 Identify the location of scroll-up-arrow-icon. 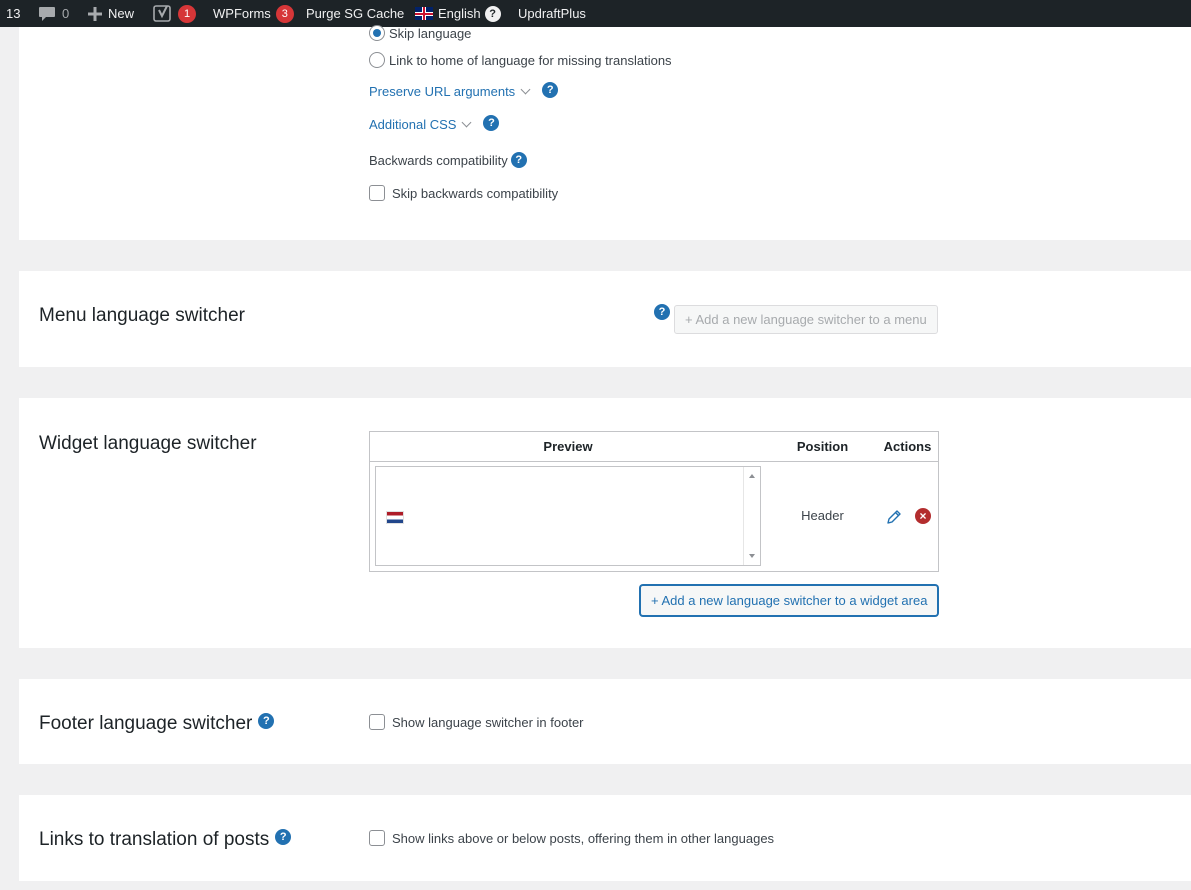
(752, 476).